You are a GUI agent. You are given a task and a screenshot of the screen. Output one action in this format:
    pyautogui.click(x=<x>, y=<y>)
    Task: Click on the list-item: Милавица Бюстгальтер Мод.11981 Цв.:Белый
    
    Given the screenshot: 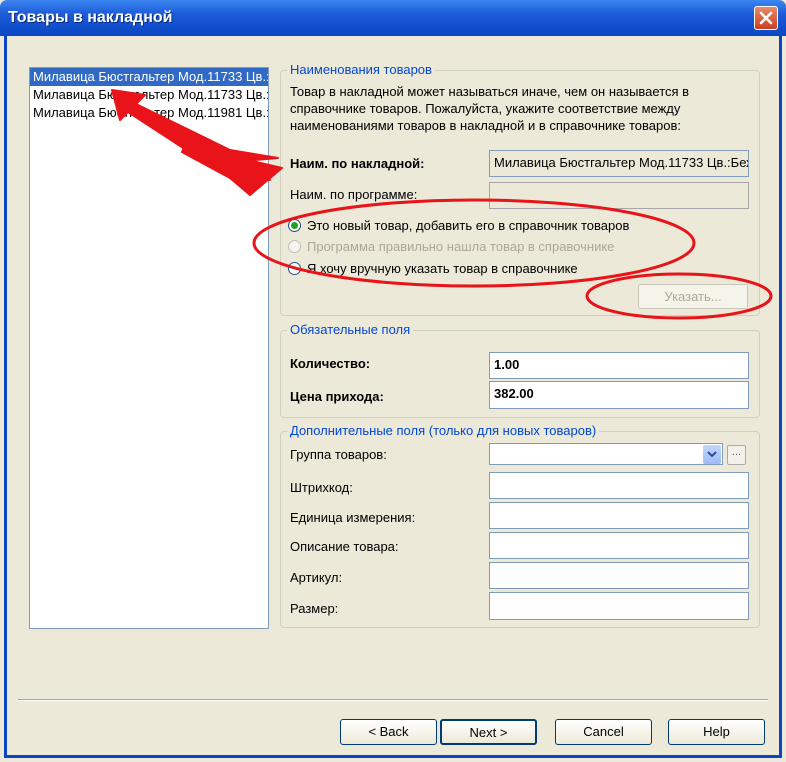 What is the action you would take?
    pyautogui.click(x=149, y=113)
    